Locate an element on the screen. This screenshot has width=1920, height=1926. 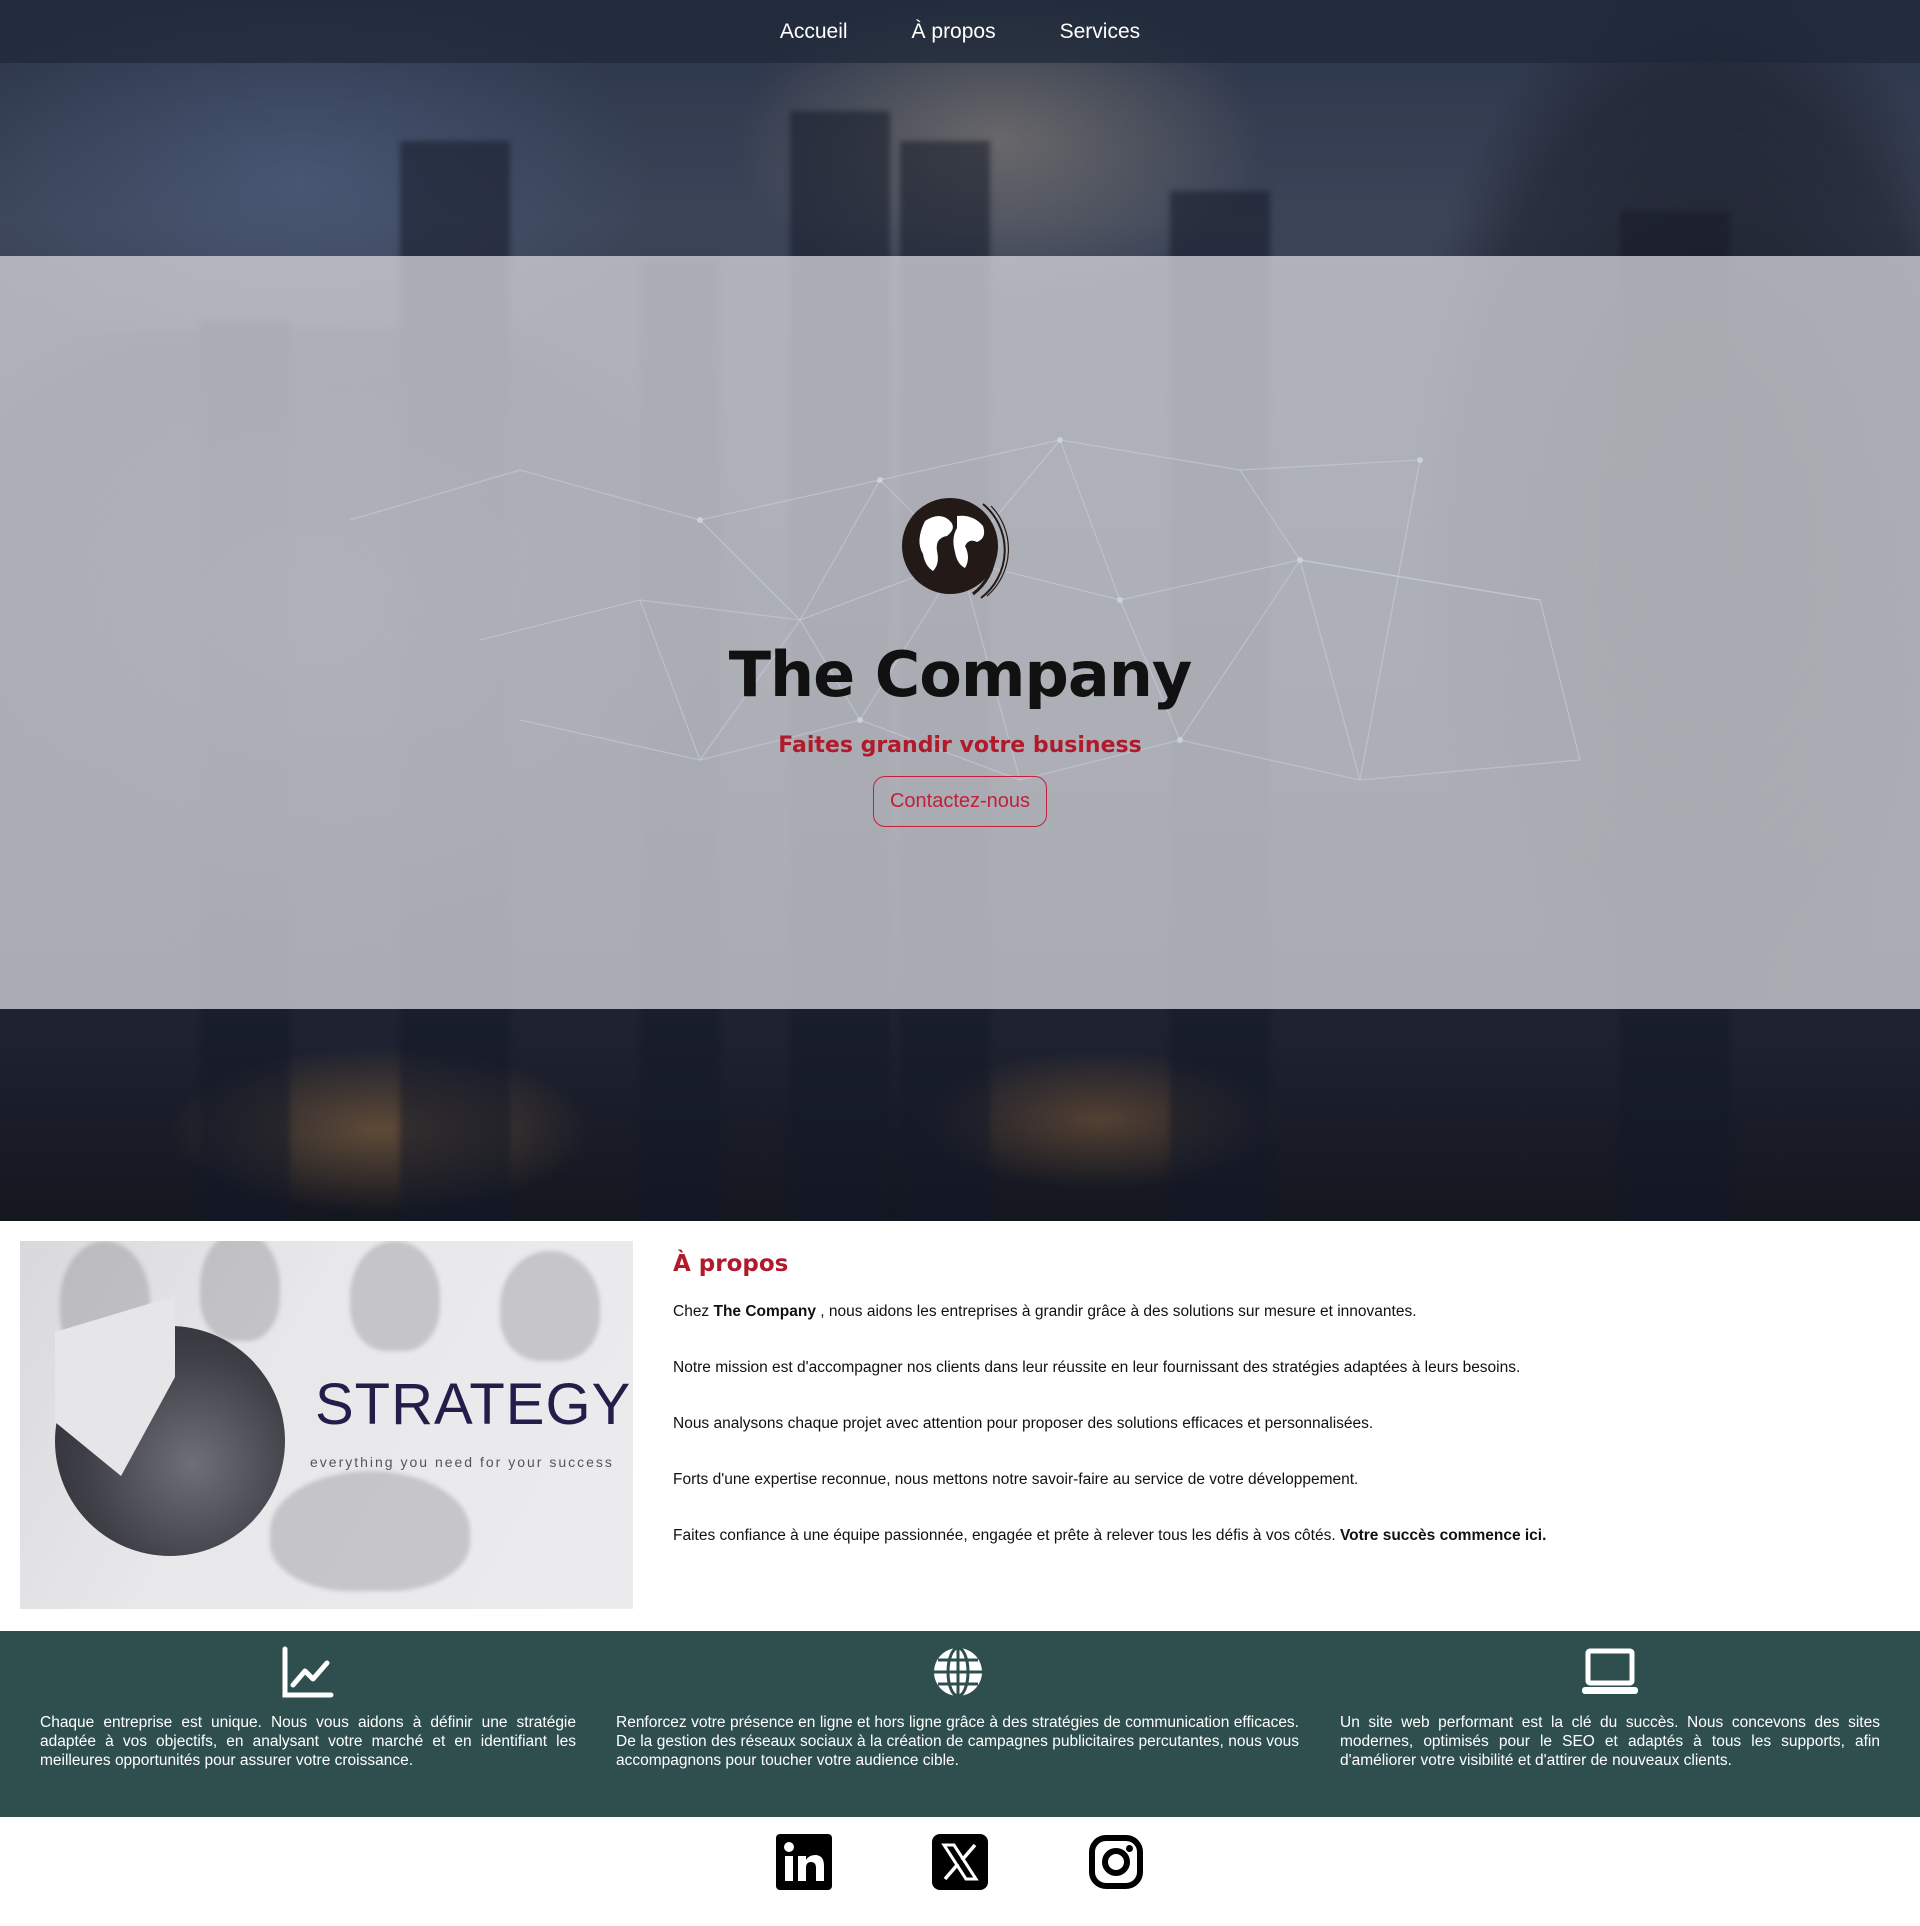
company-name-heading: The Company is located at coordinates (960, 674).